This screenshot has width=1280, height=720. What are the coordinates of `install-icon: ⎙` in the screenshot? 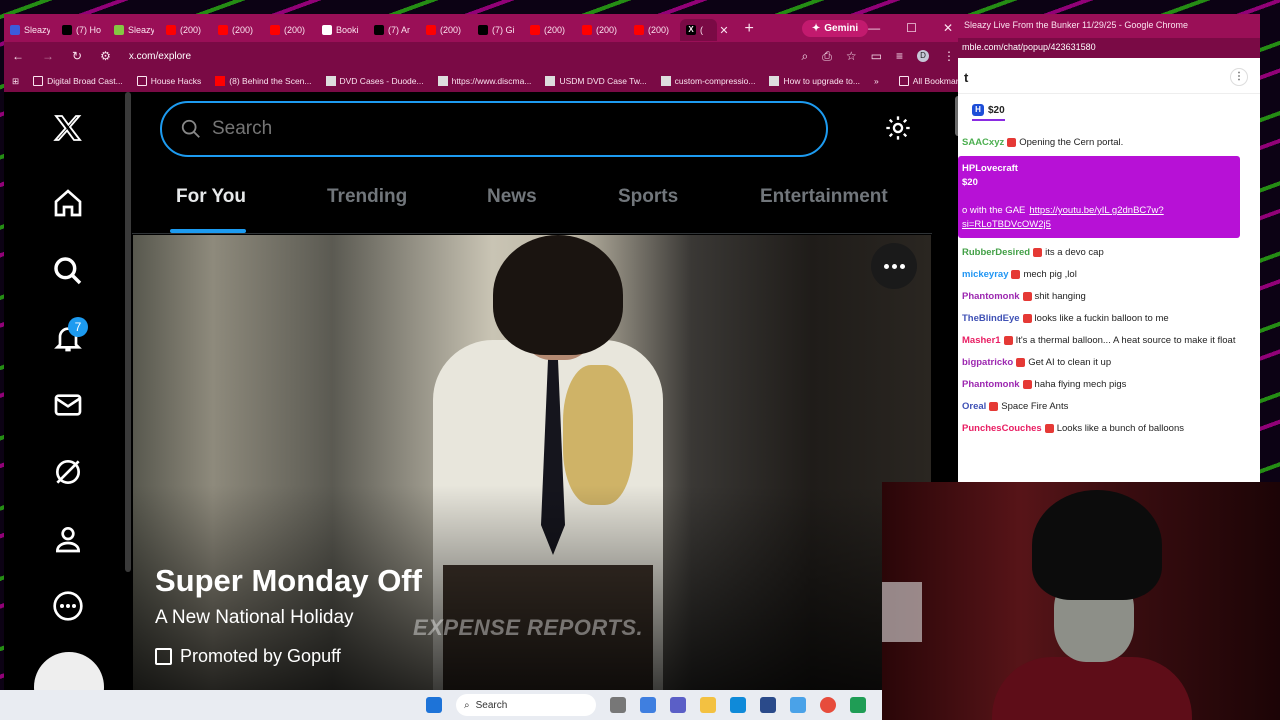 It's located at (827, 56).